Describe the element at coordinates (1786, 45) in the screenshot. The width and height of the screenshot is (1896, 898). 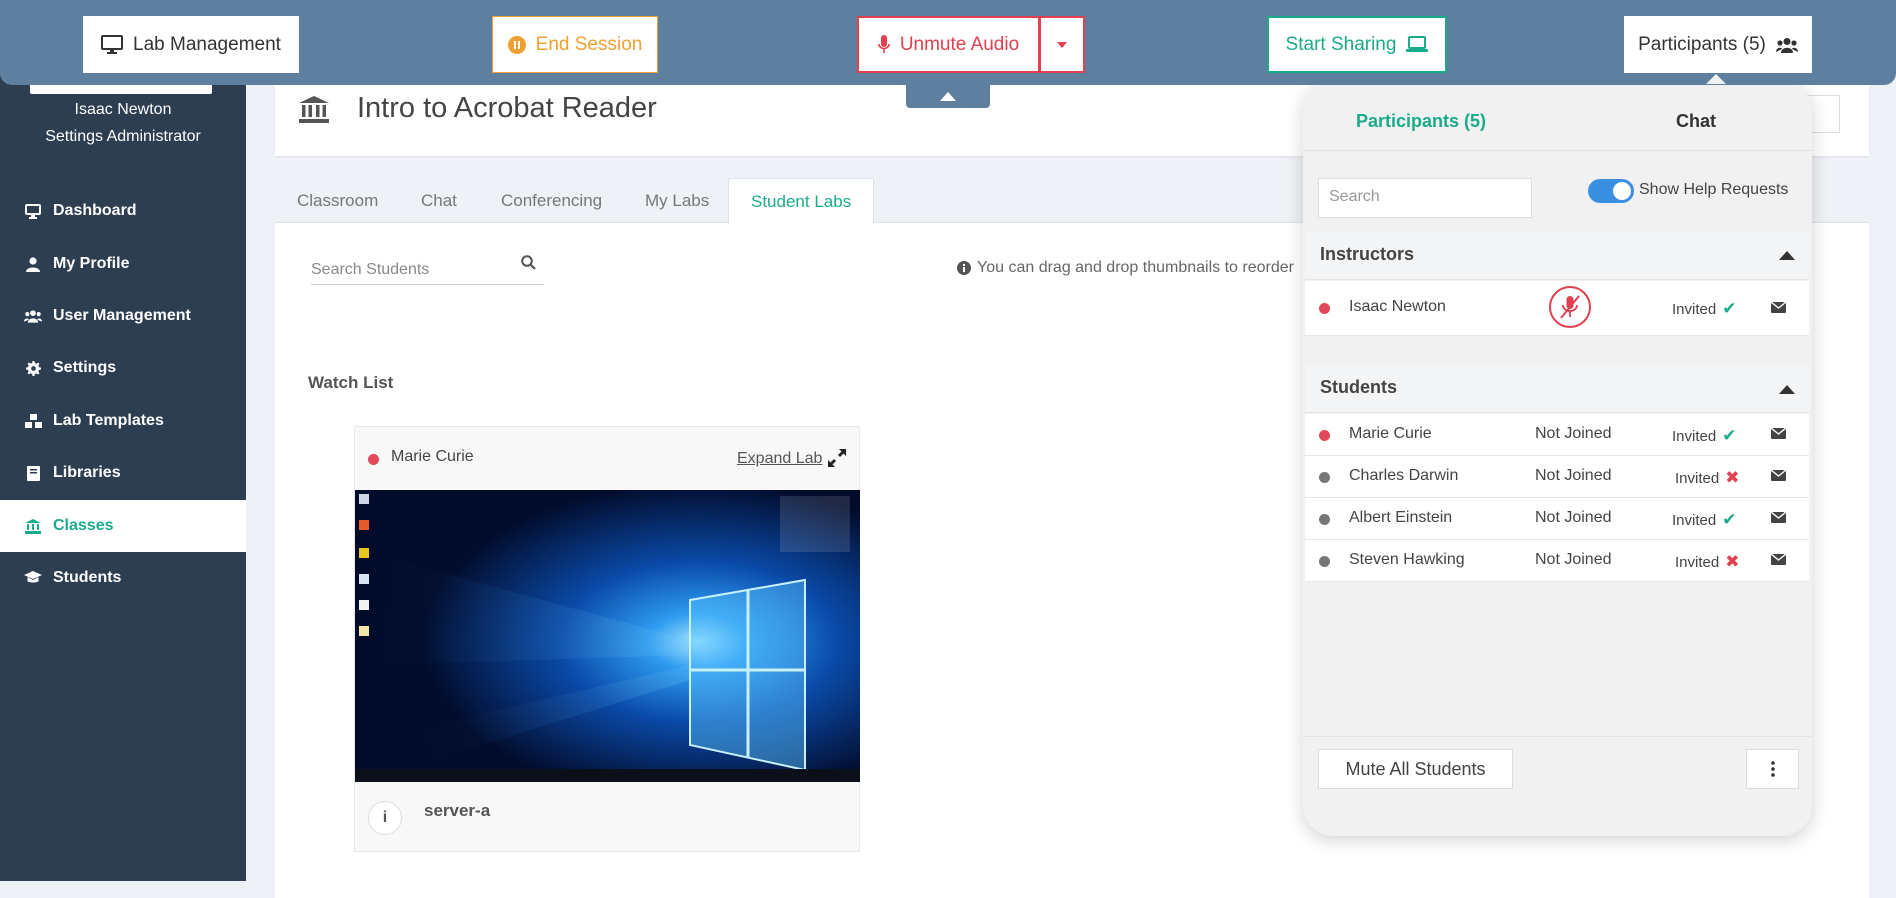
I see `users-icon` at that location.